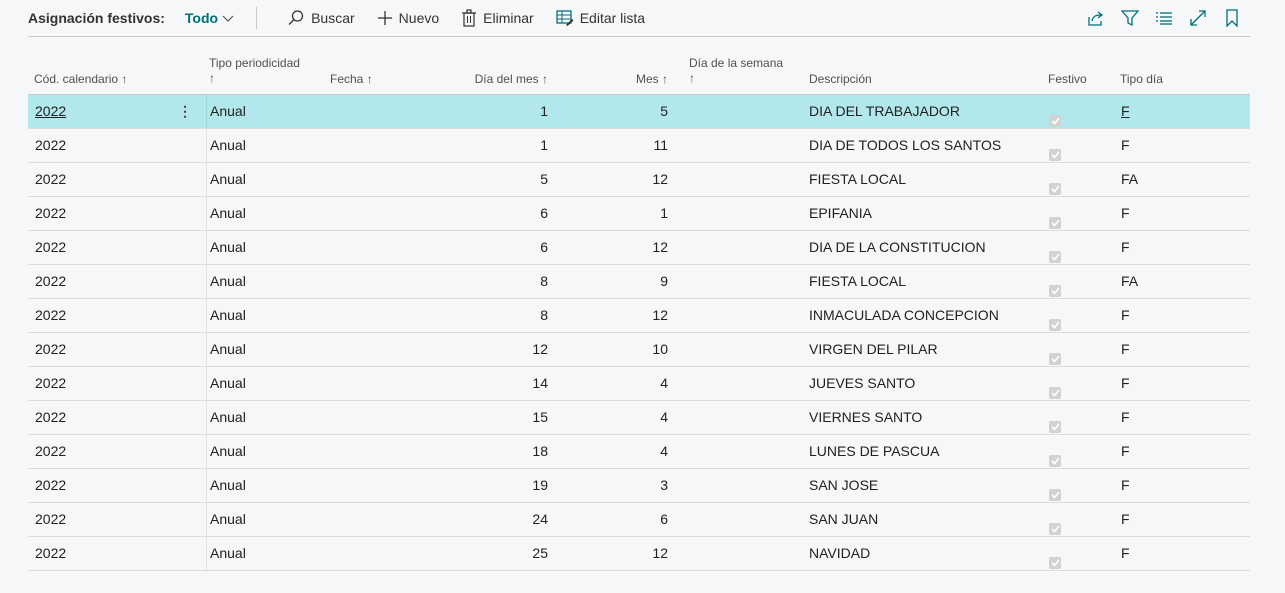 The height and width of the screenshot is (593, 1285). Describe the element at coordinates (544, 281) in the screenshot. I see `cell-dia-del-mes: 8` at that location.